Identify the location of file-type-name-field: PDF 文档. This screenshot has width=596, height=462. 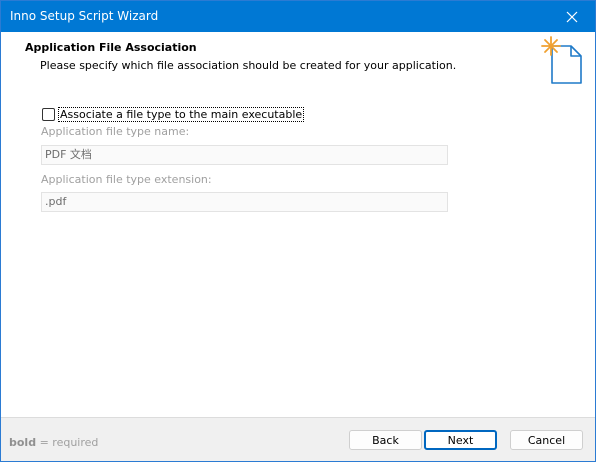
(244, 155).